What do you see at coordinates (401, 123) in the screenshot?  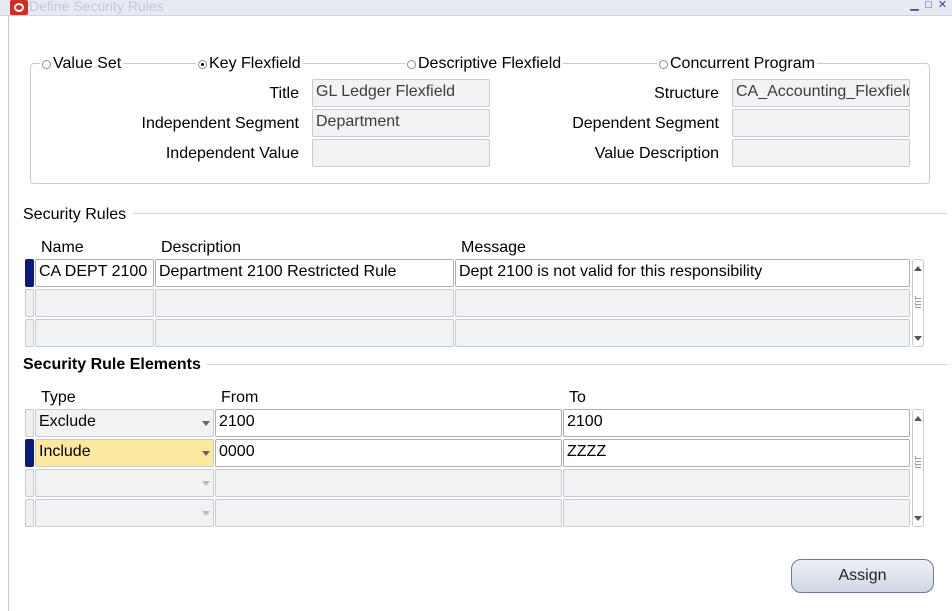 I see `independent-segment-field: Department` at bounding box center [401, 123].